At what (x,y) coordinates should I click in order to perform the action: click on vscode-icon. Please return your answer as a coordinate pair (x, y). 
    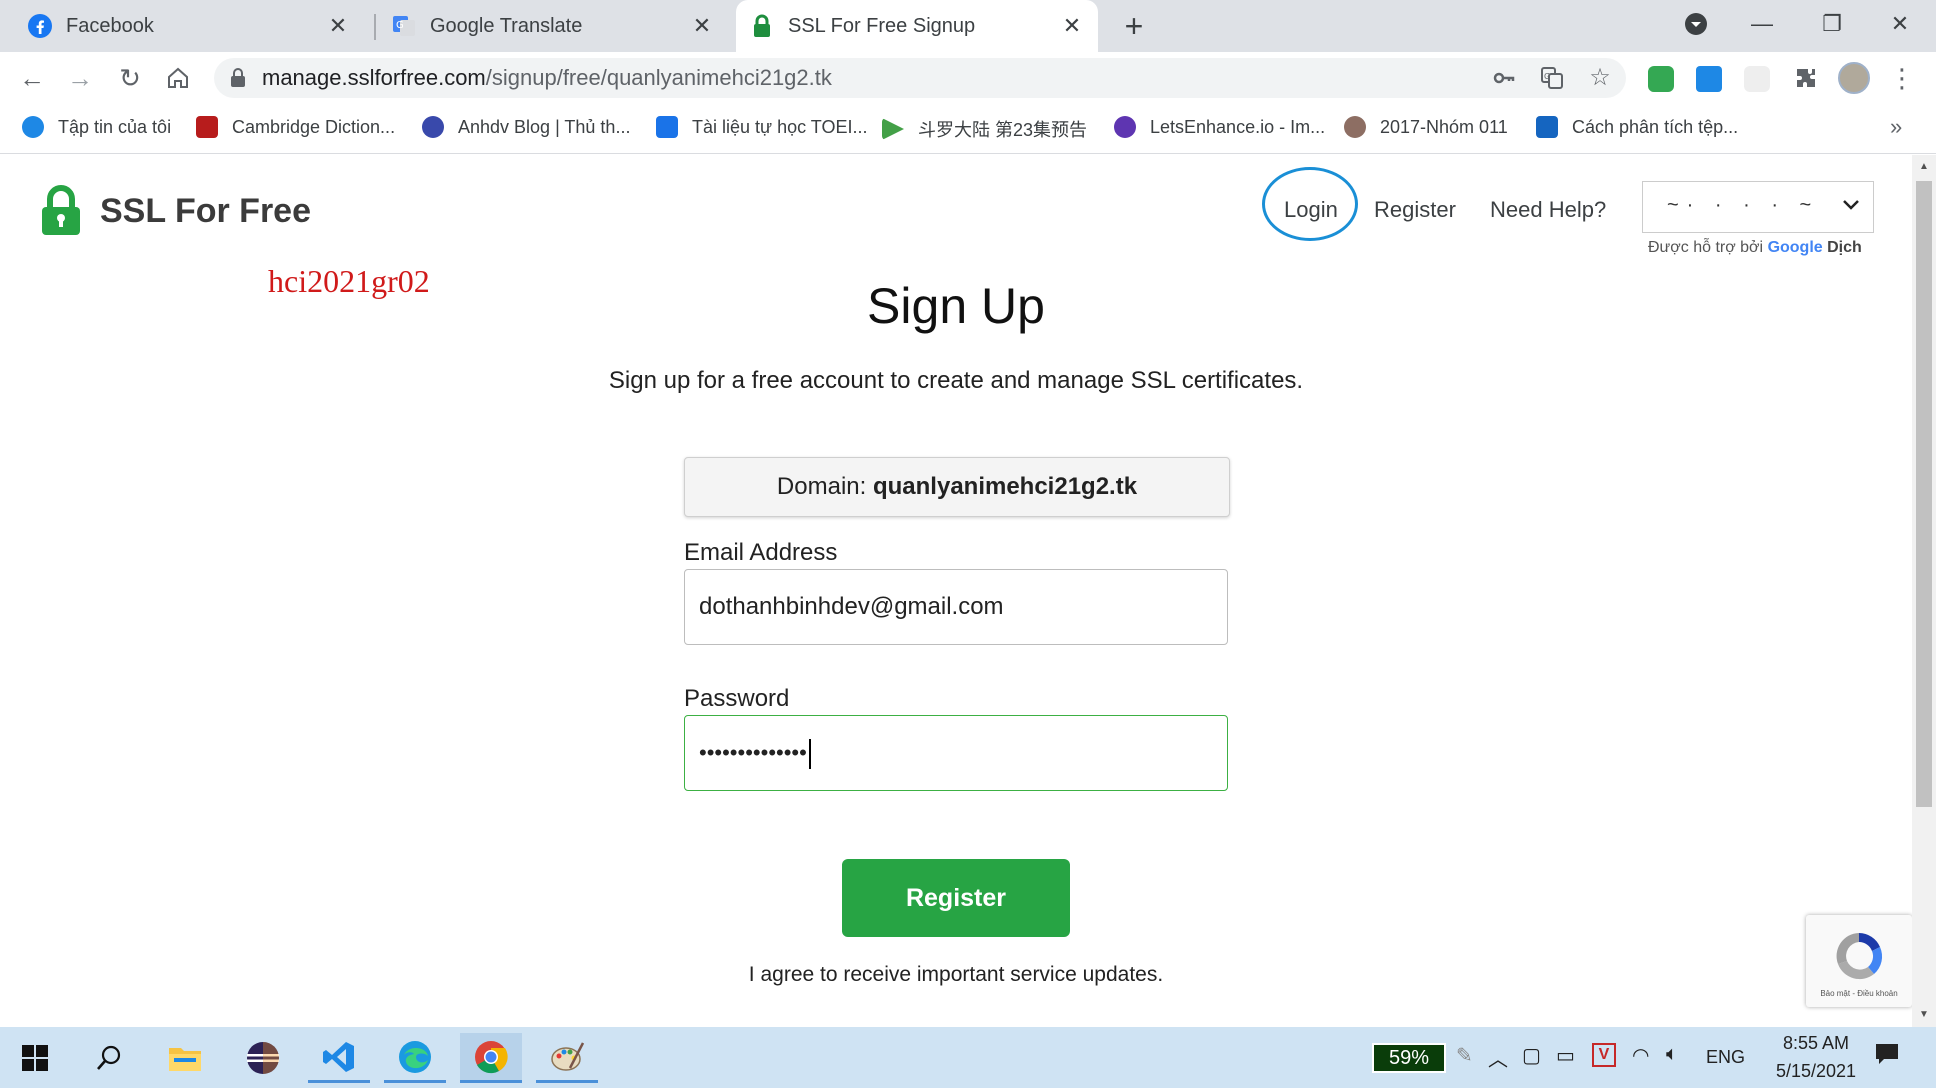
    Looking at the image, I should click on (338, 1056).